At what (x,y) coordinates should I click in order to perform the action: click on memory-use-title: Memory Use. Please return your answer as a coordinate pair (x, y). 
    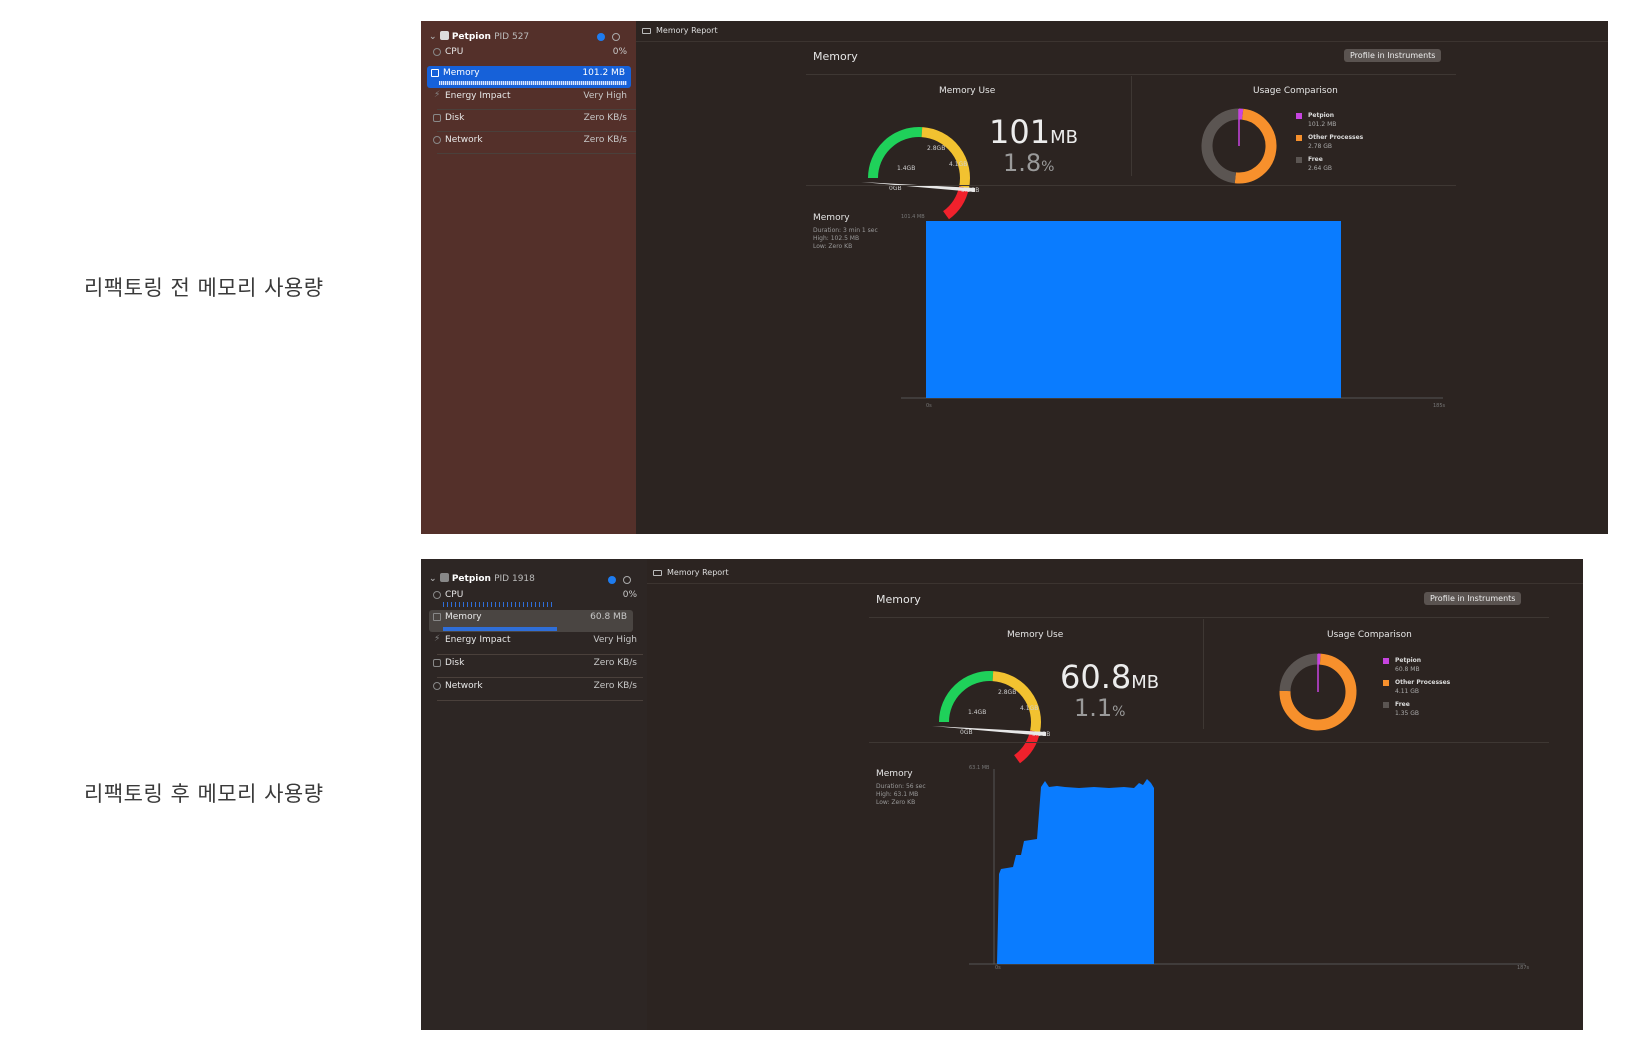
    Looking at the image, I should click on (967, 91).